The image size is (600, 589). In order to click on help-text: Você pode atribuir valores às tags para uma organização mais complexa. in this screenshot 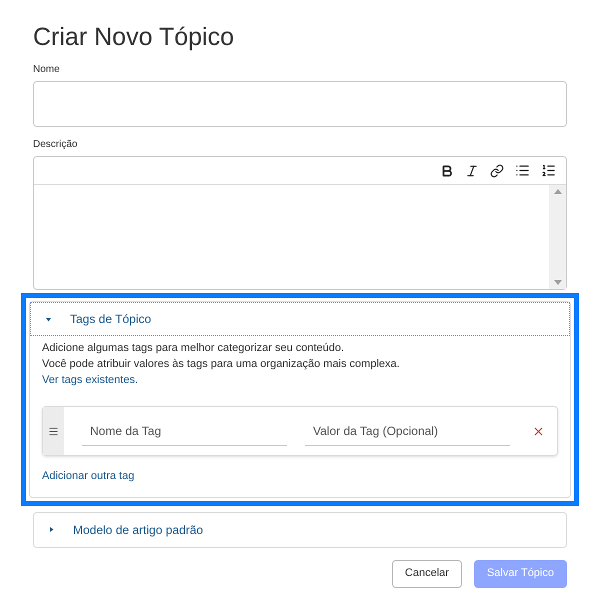, I will do `click(221, 364)`.